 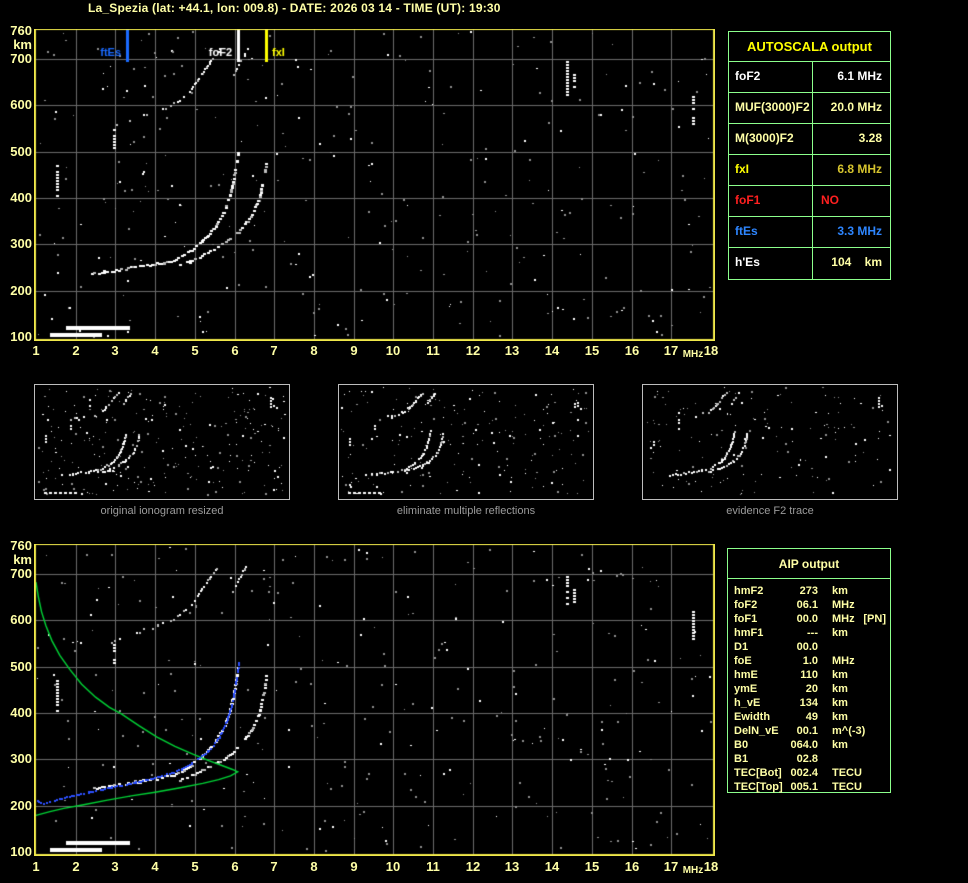 What do you see at coordinates (809, 564) in the screenshot?
I see `aip-table-header: AIP output` at bounding box center [809, 564].